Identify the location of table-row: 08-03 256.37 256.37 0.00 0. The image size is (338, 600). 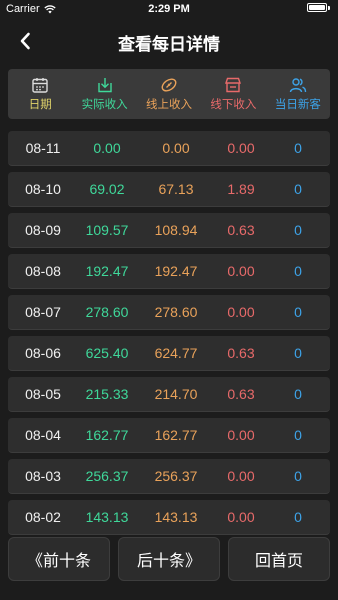
(169, 476).